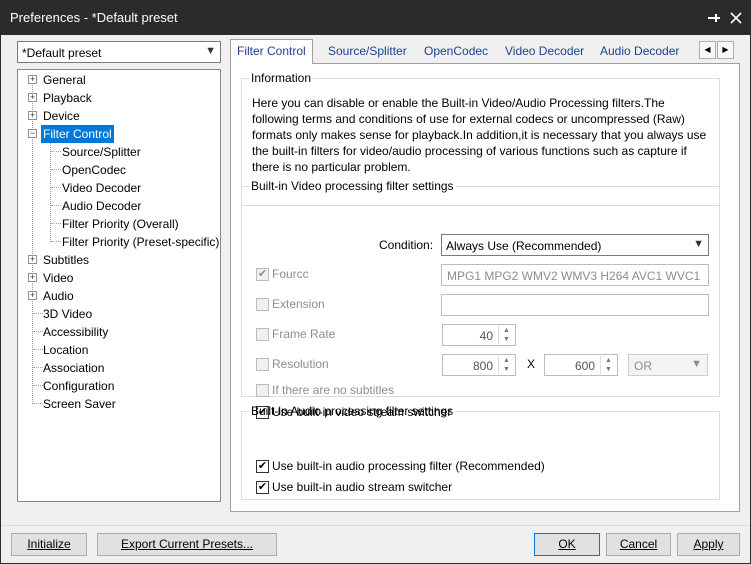  Describe the element at coordinates (479, 335) in the screenshot. I see `framerate-spinner: 40 ▲ ▼` at that location.